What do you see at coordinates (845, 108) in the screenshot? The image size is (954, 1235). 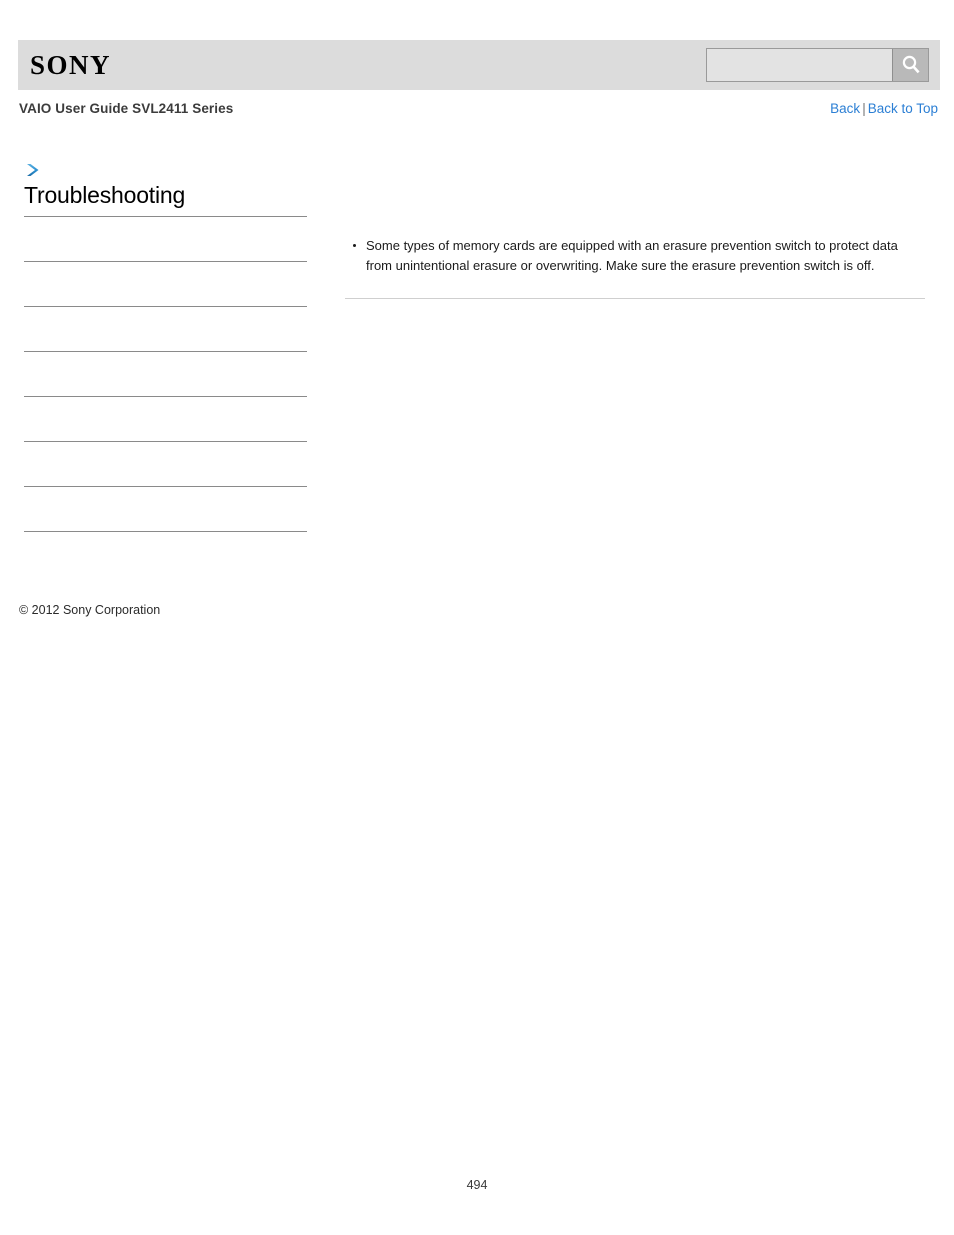 I see `back-link: Back` at bounding box center [845, 108].